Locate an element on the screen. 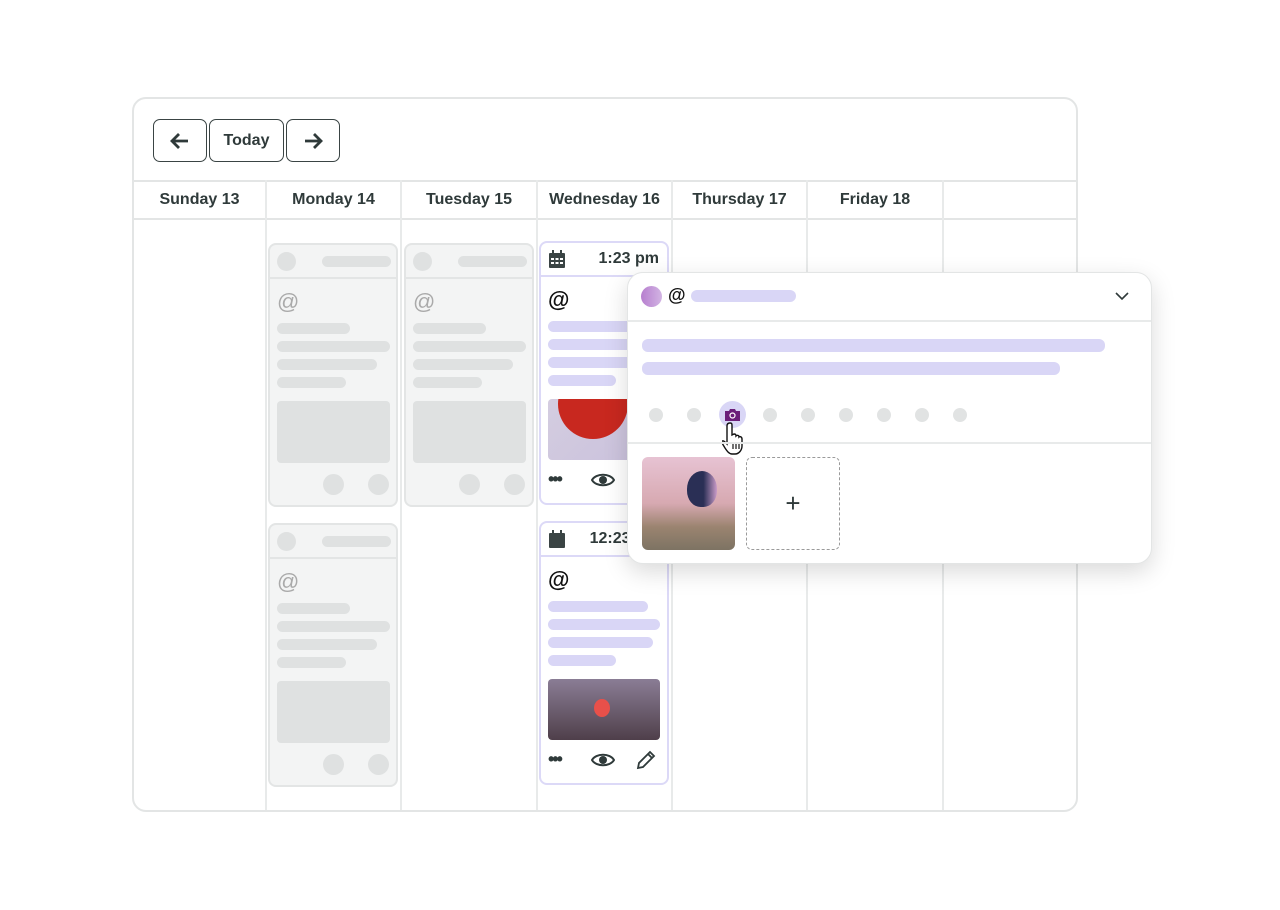 The width and height of the screenshot is (1280, 910). post-image is located at coordinates (604, 709).